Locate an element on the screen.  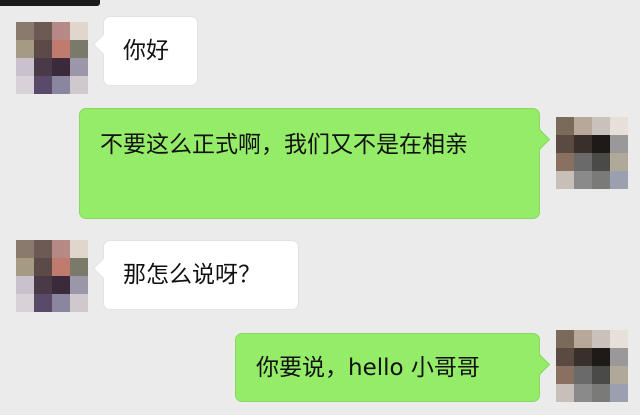
incoming-message-bubble: 你好 is located at coordinates (145, 51).